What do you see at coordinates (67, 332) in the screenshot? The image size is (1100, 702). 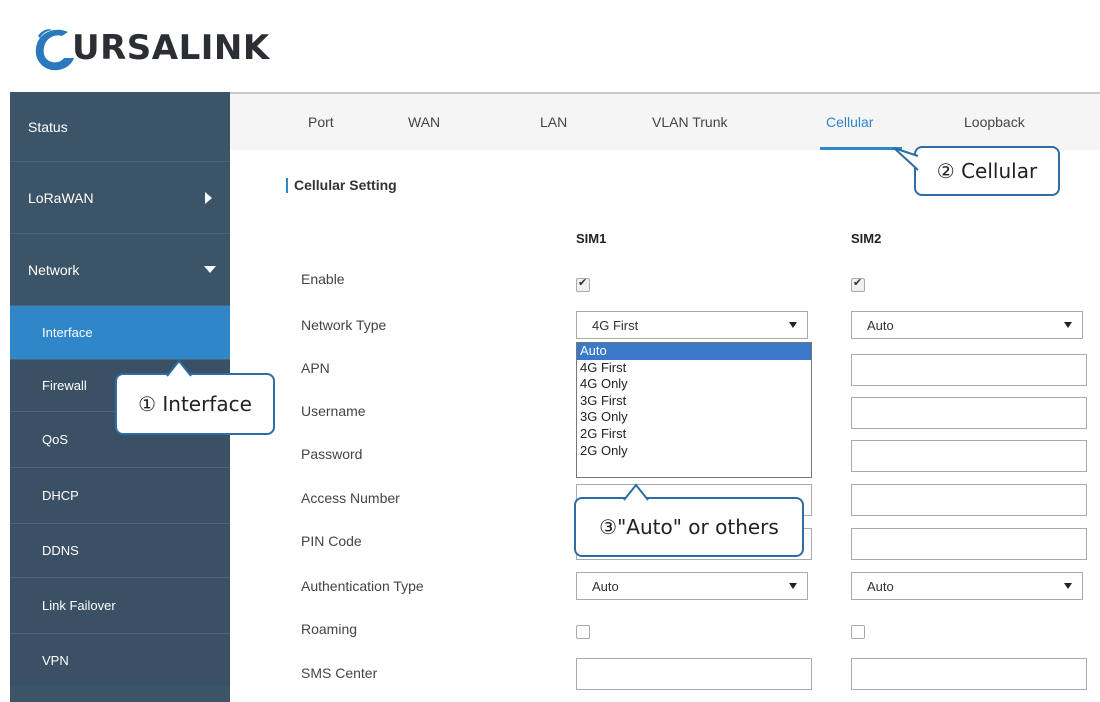 I see `sidebar-item-label: Interface` at bounding box center [67, 332].